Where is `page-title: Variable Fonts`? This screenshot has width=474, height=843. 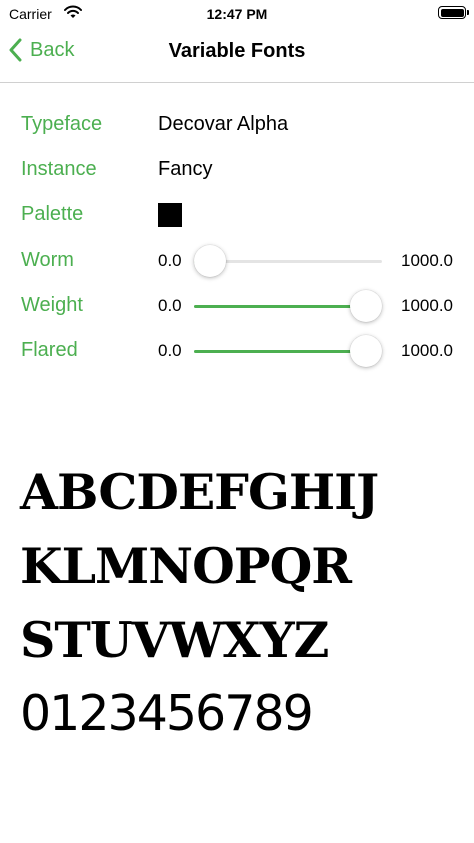 page-title: Variable Fonts is located at coordinates (237, 51).